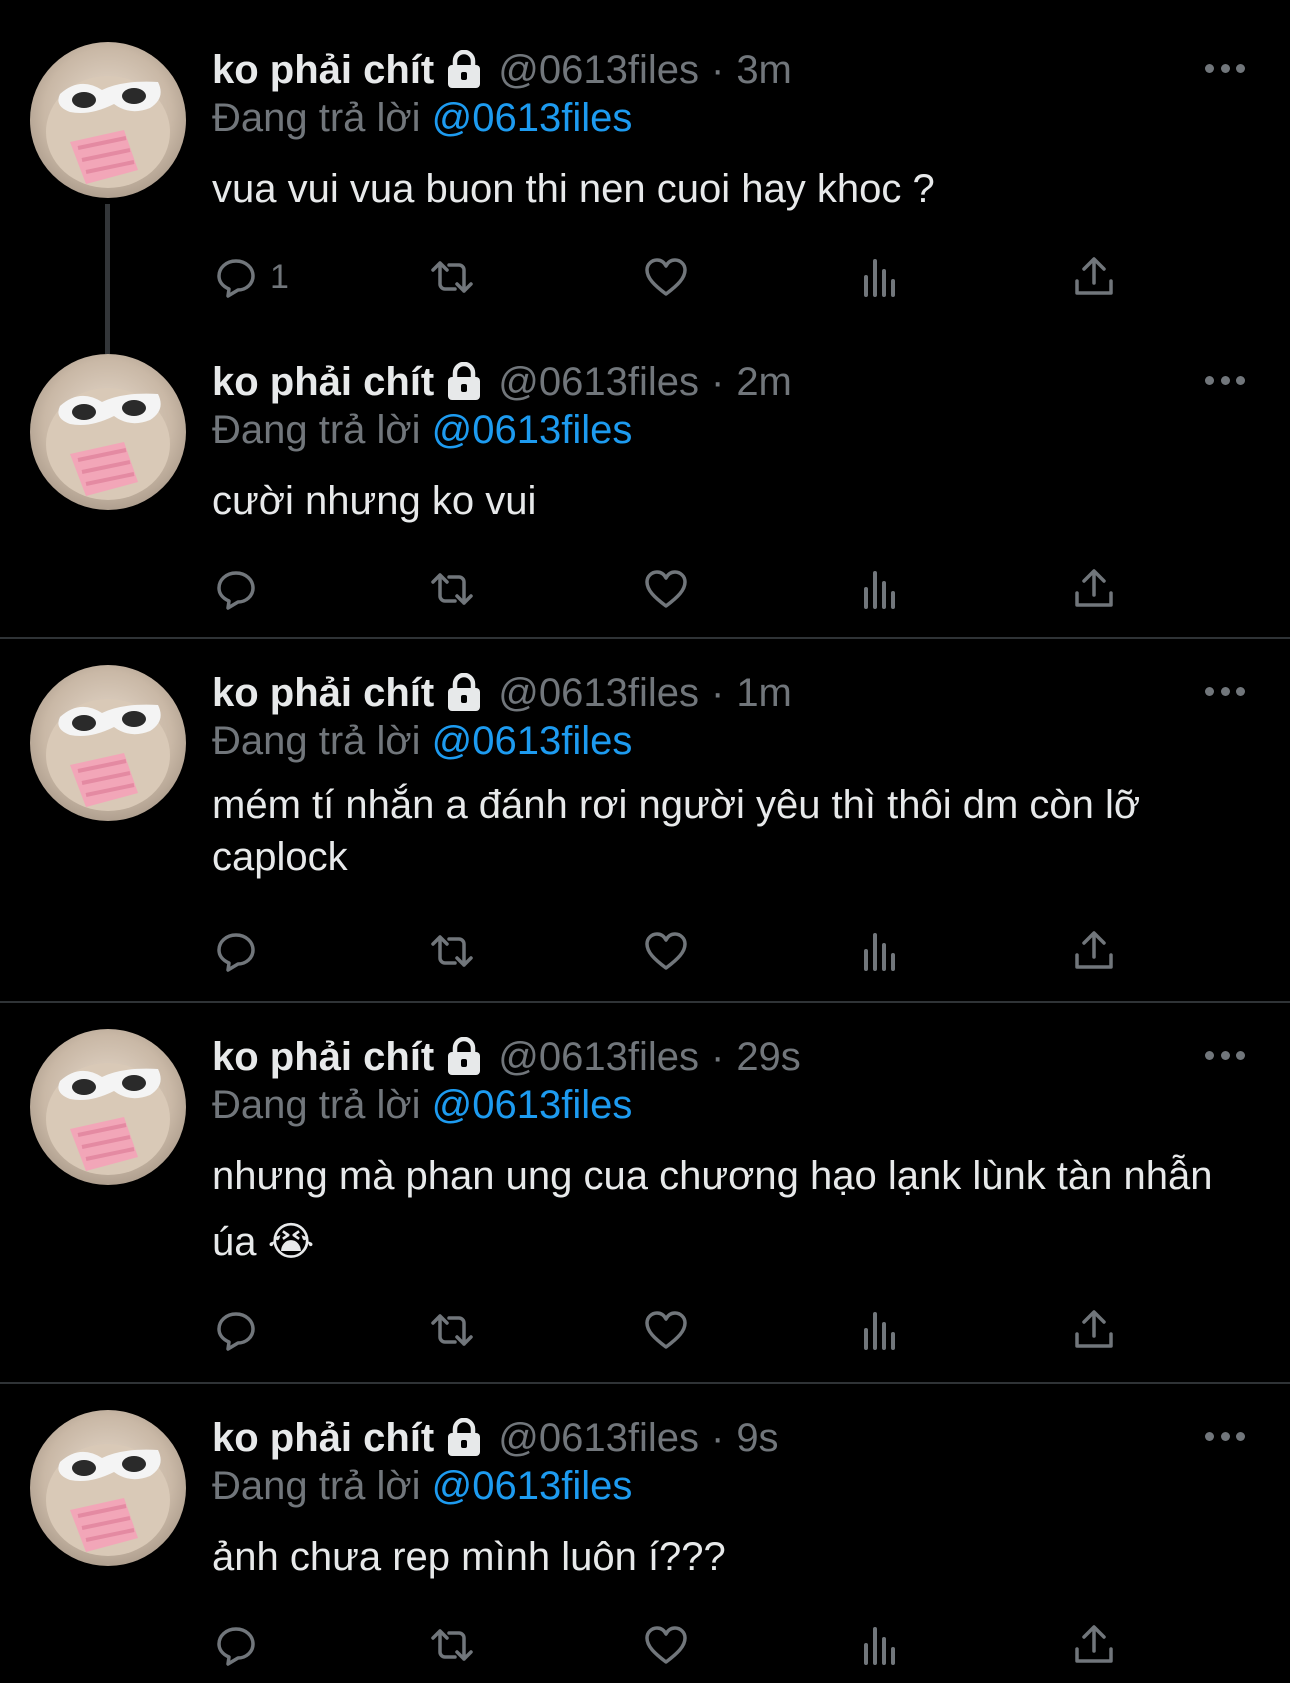  I want to click on tweet-actions: 1, so click(672, 277).